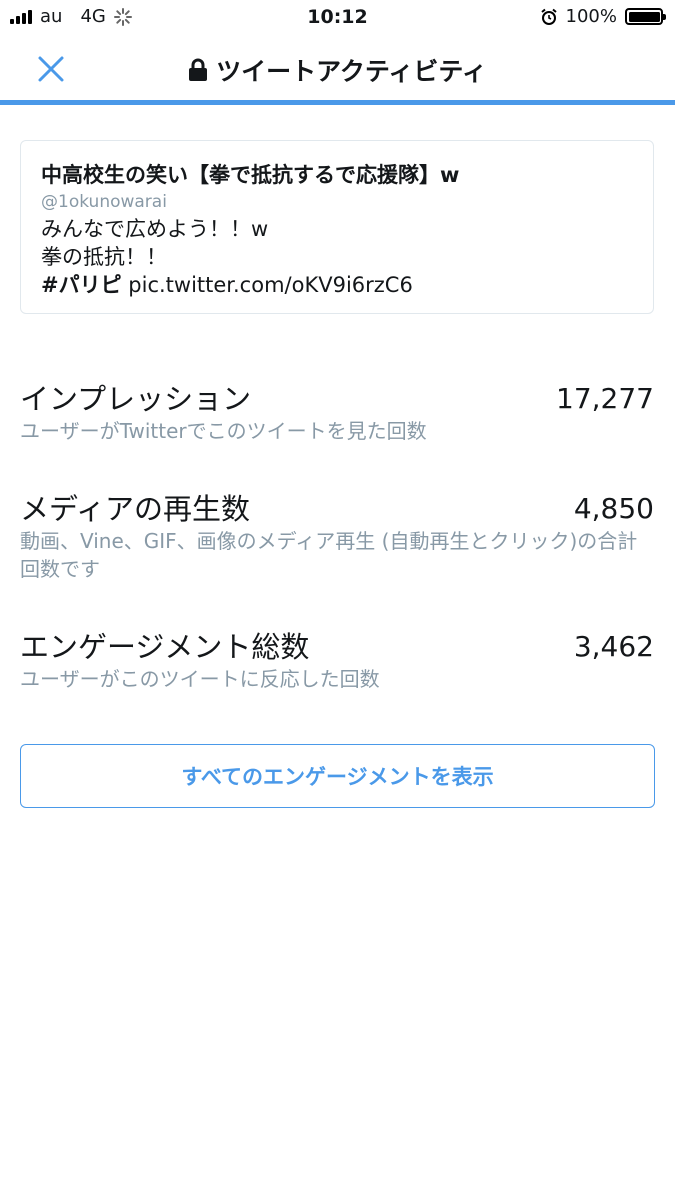 This screenshot has height=1200, width=675. I want to click on status-bar: au 4G 10:12 100%, so click(337, 17).